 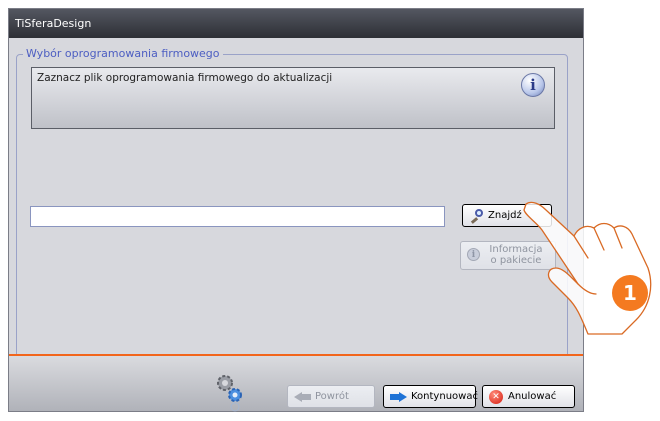 What do you see at coordinates (237, 216) in the screenshot?
I see `firmware-file-path-input` at bounding box center [237, 216].